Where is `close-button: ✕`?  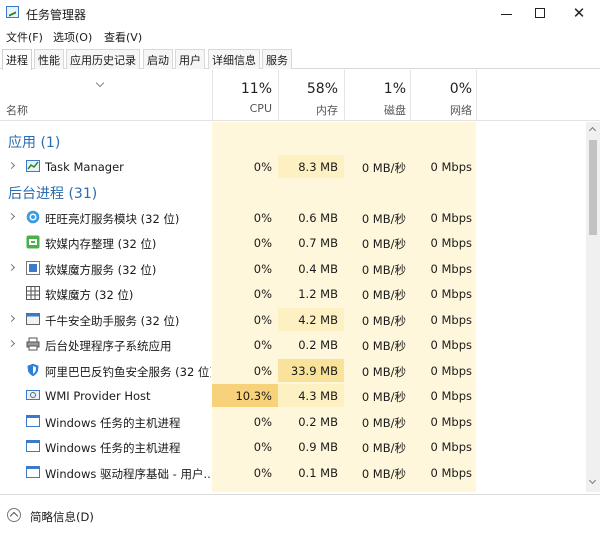 close-button: ✕ is located at coordinates (579, 13).